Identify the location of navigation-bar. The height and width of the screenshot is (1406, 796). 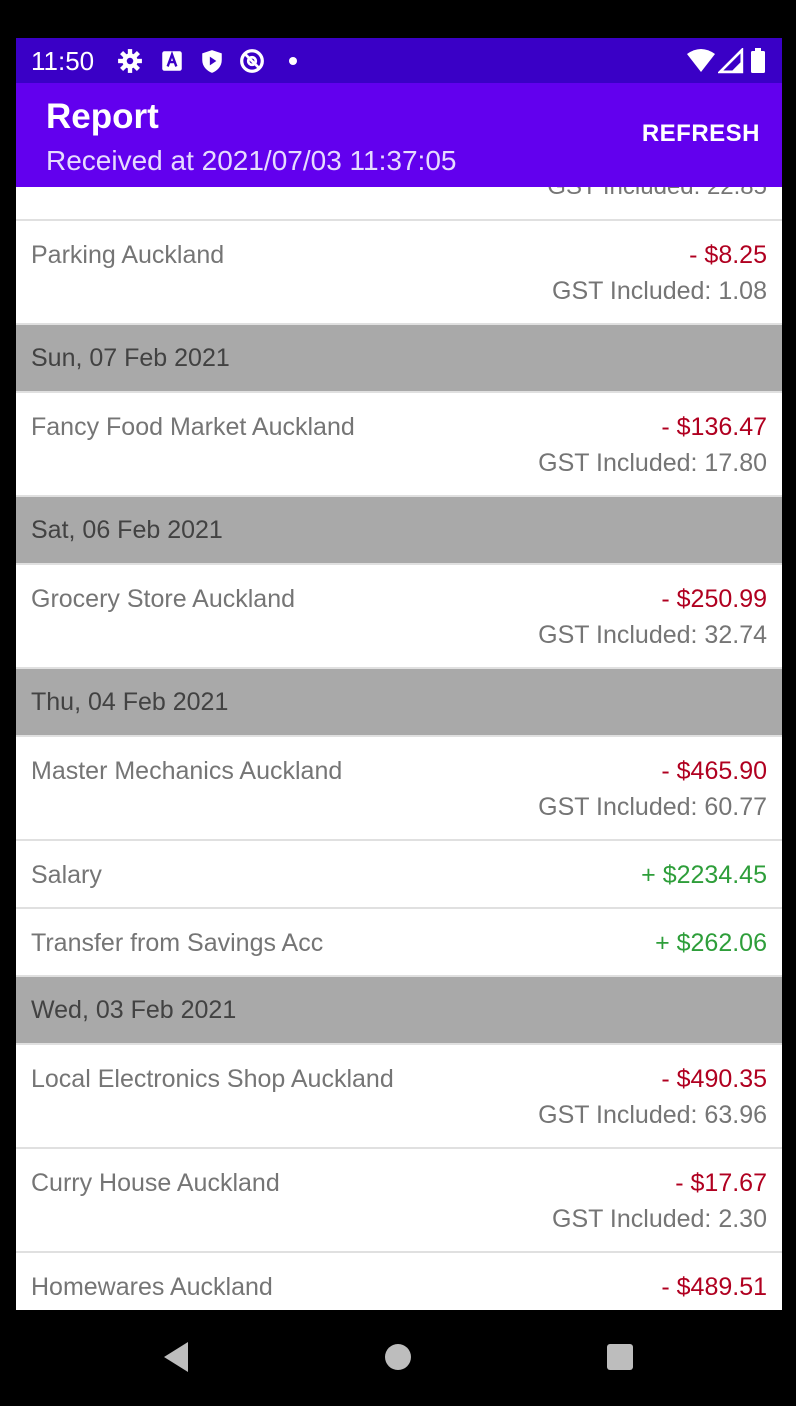
(398, 1358).